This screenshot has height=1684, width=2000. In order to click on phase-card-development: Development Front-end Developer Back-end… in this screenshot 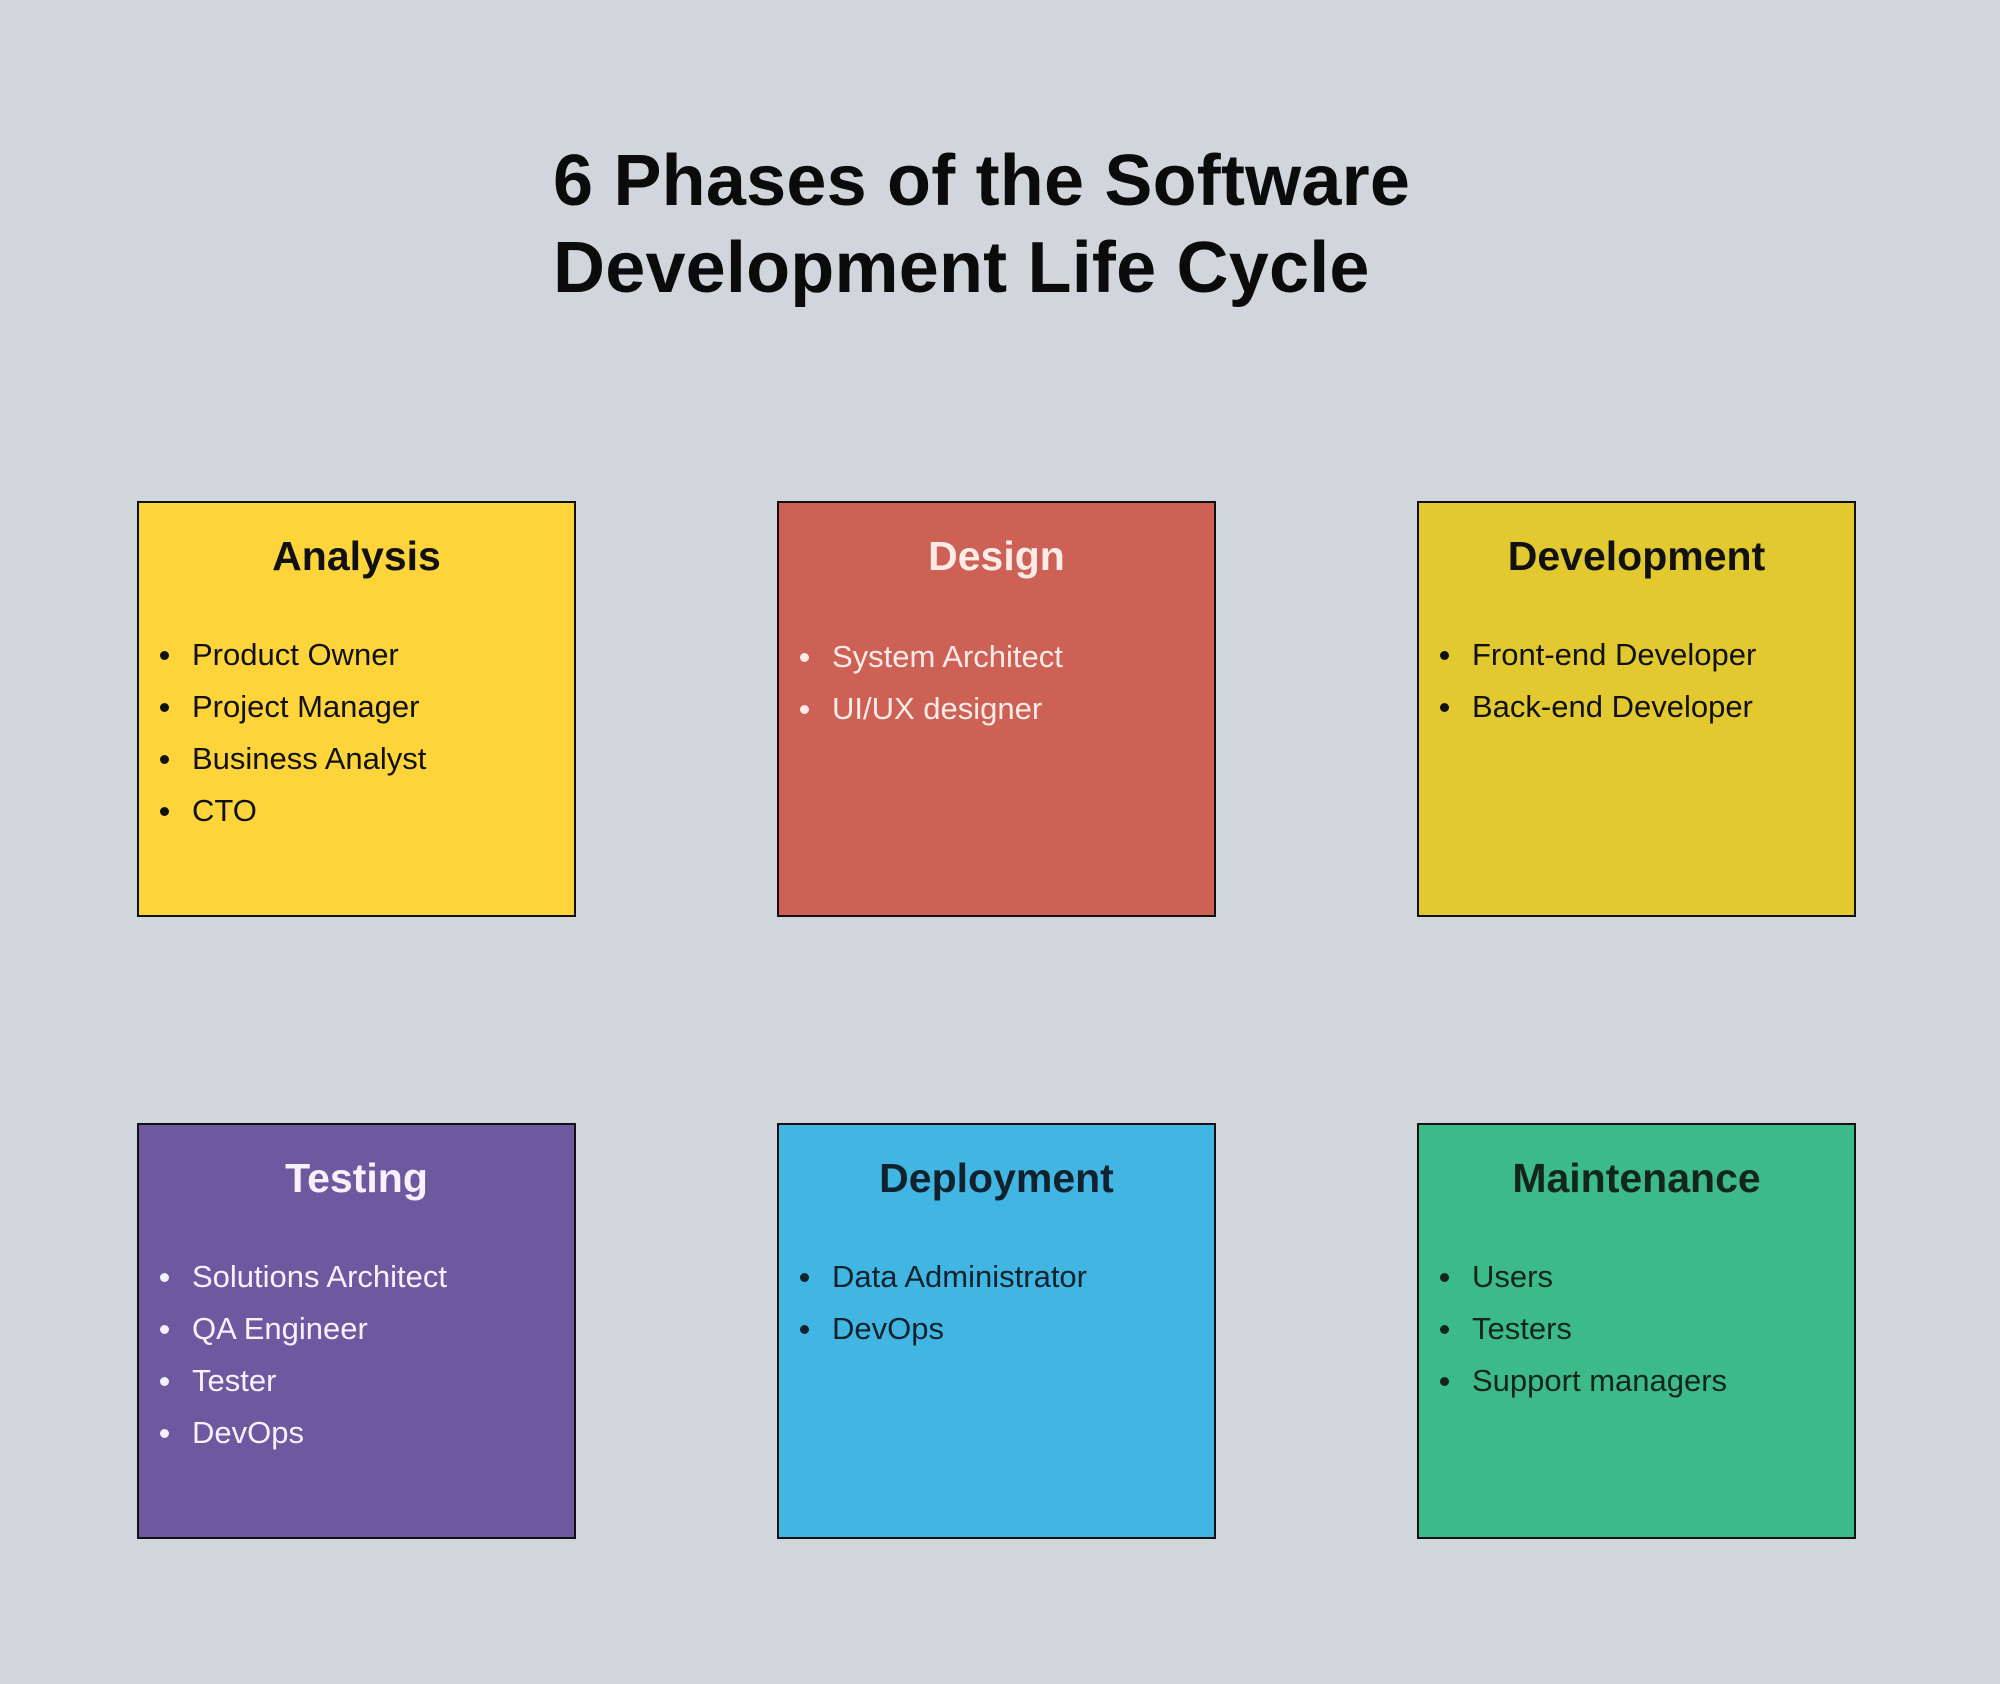, I will do `click(1636, 709)`.